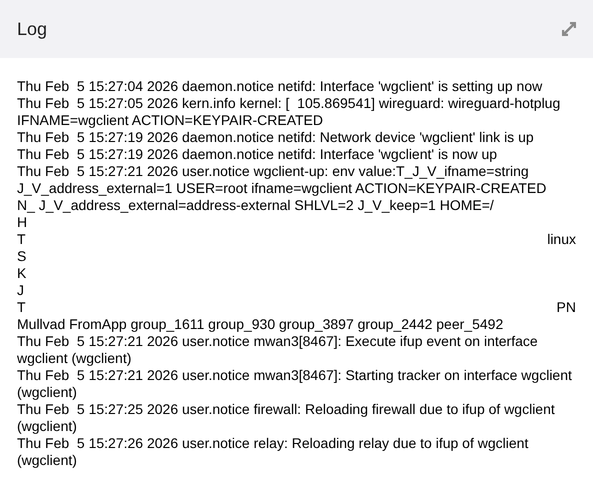 The width and height of the screenshot is (593, 484). I want to click on panel-title: Log, so click(32, 29).